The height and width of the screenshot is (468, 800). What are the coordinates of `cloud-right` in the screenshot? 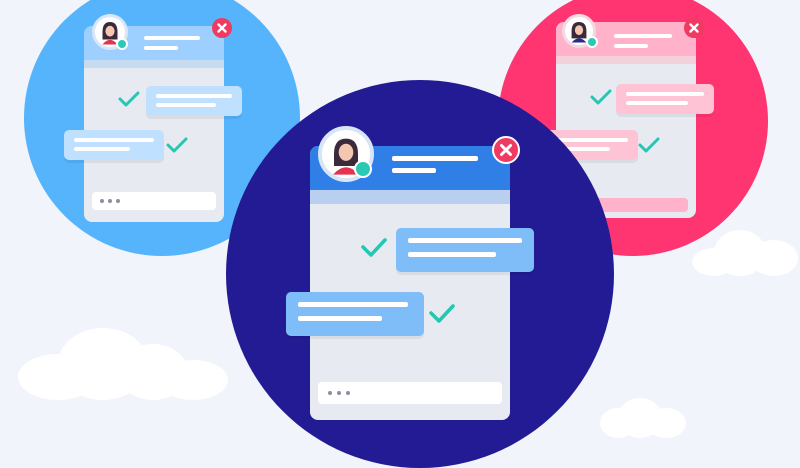 It's located at (746, 251).